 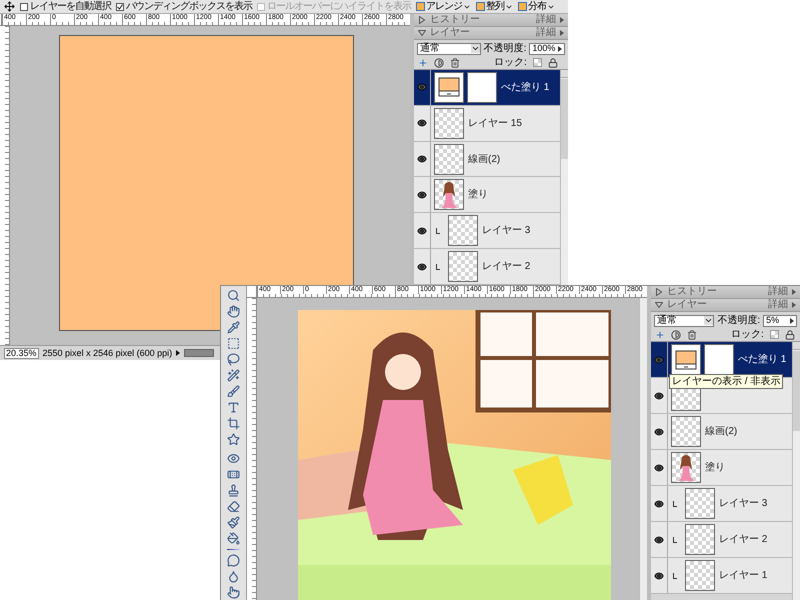 What do you see at coordinates (692, 292) in the screenshot?
I see `panel-title: ヒストリー` at bounding box center [692, 292].